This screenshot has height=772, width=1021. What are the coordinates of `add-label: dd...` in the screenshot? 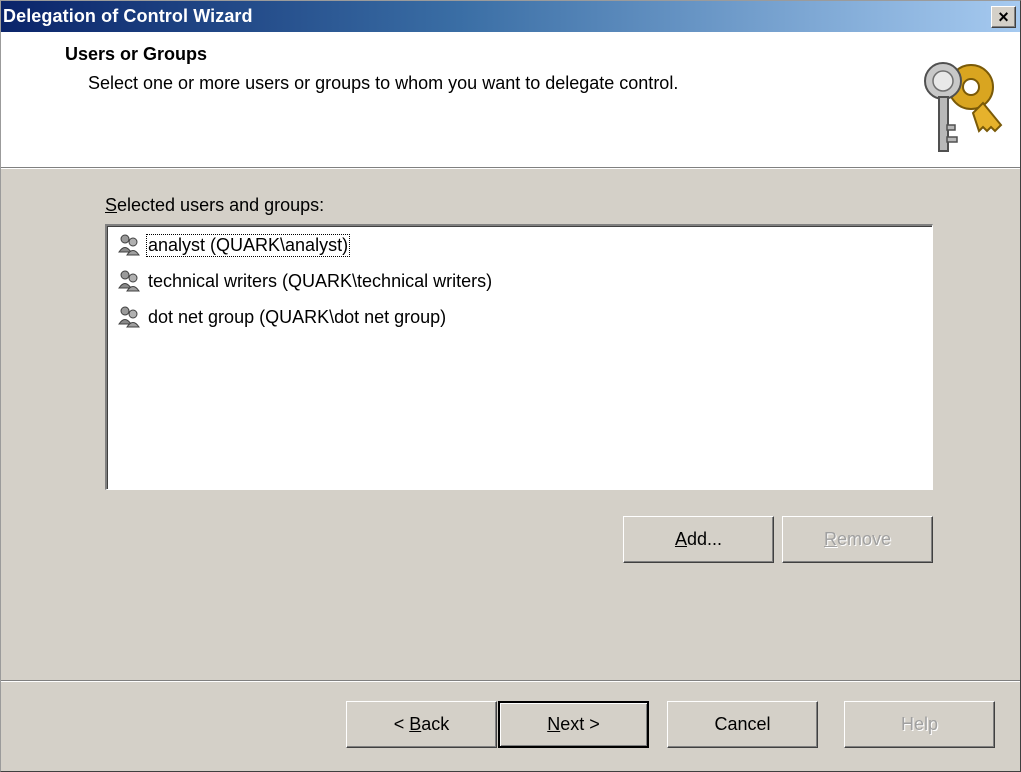 It's located at (704, 539).